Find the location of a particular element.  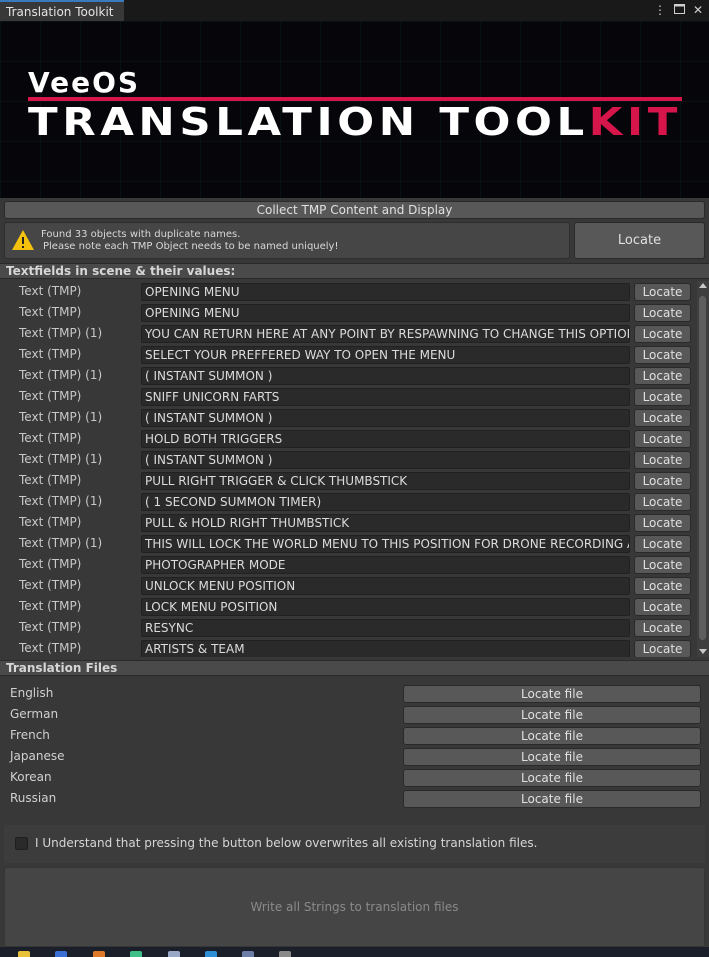

more-icon: ⋮ is located at coordinates (660, 10).